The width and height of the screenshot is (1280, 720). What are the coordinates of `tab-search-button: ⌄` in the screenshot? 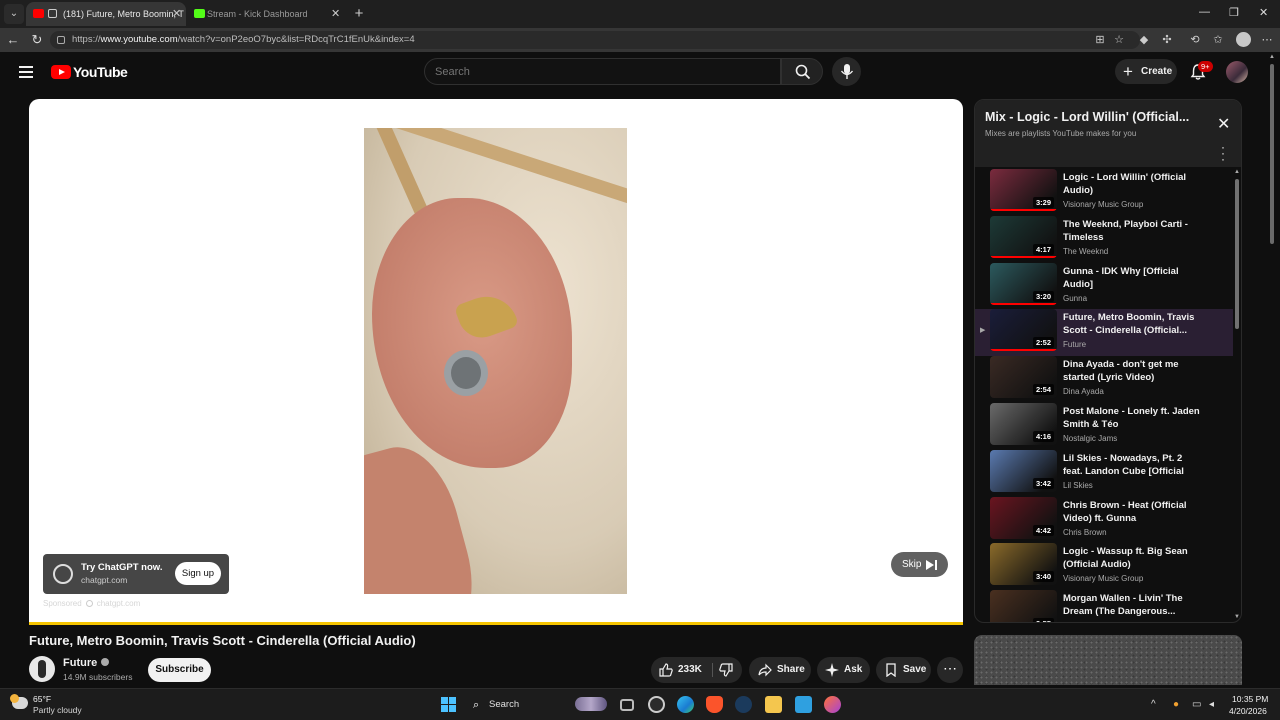 It's located at (14, 14).